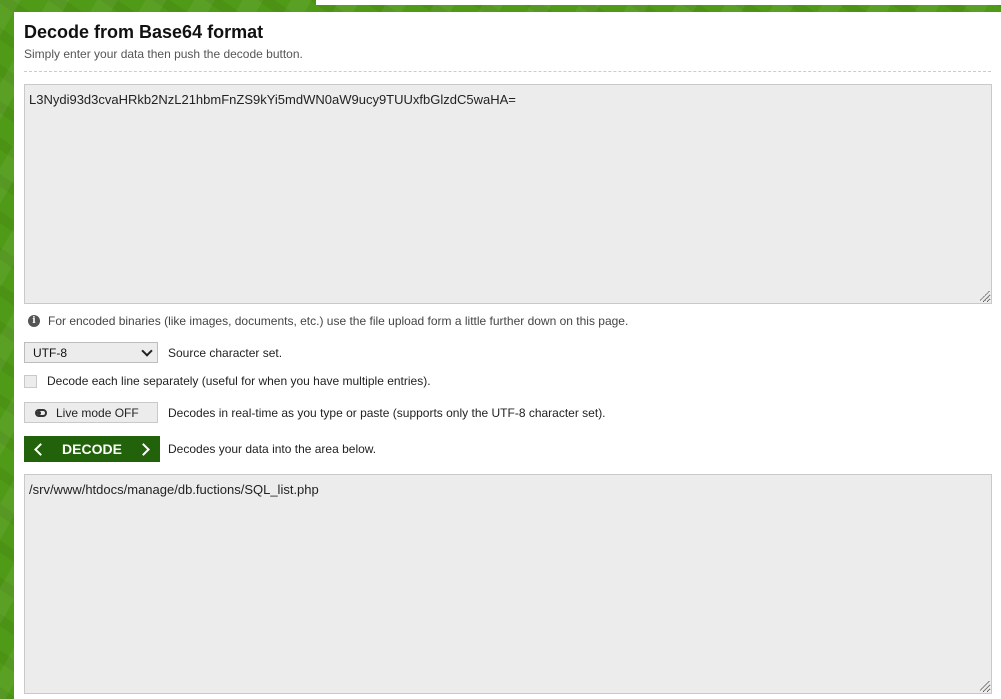 This screenshot has height=699, width=1001. I want to click on page-title: Decode from Base64 format, so click(144, 32).